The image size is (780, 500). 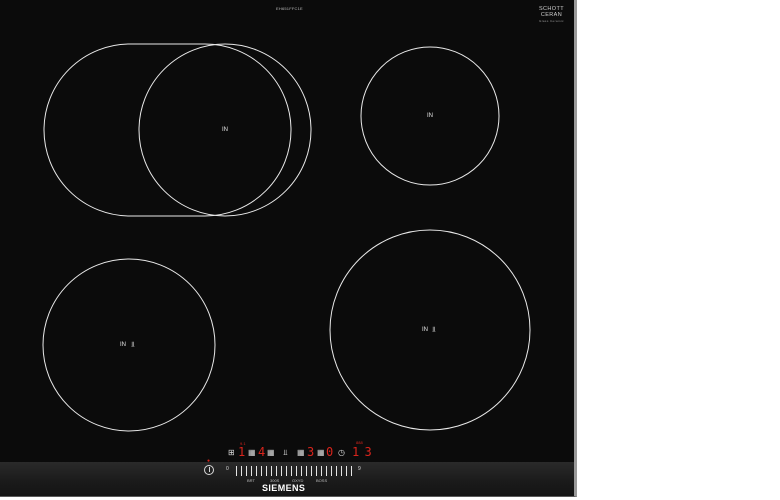 I want to click on front-left-zone-ring, so click(x=129, y=345).